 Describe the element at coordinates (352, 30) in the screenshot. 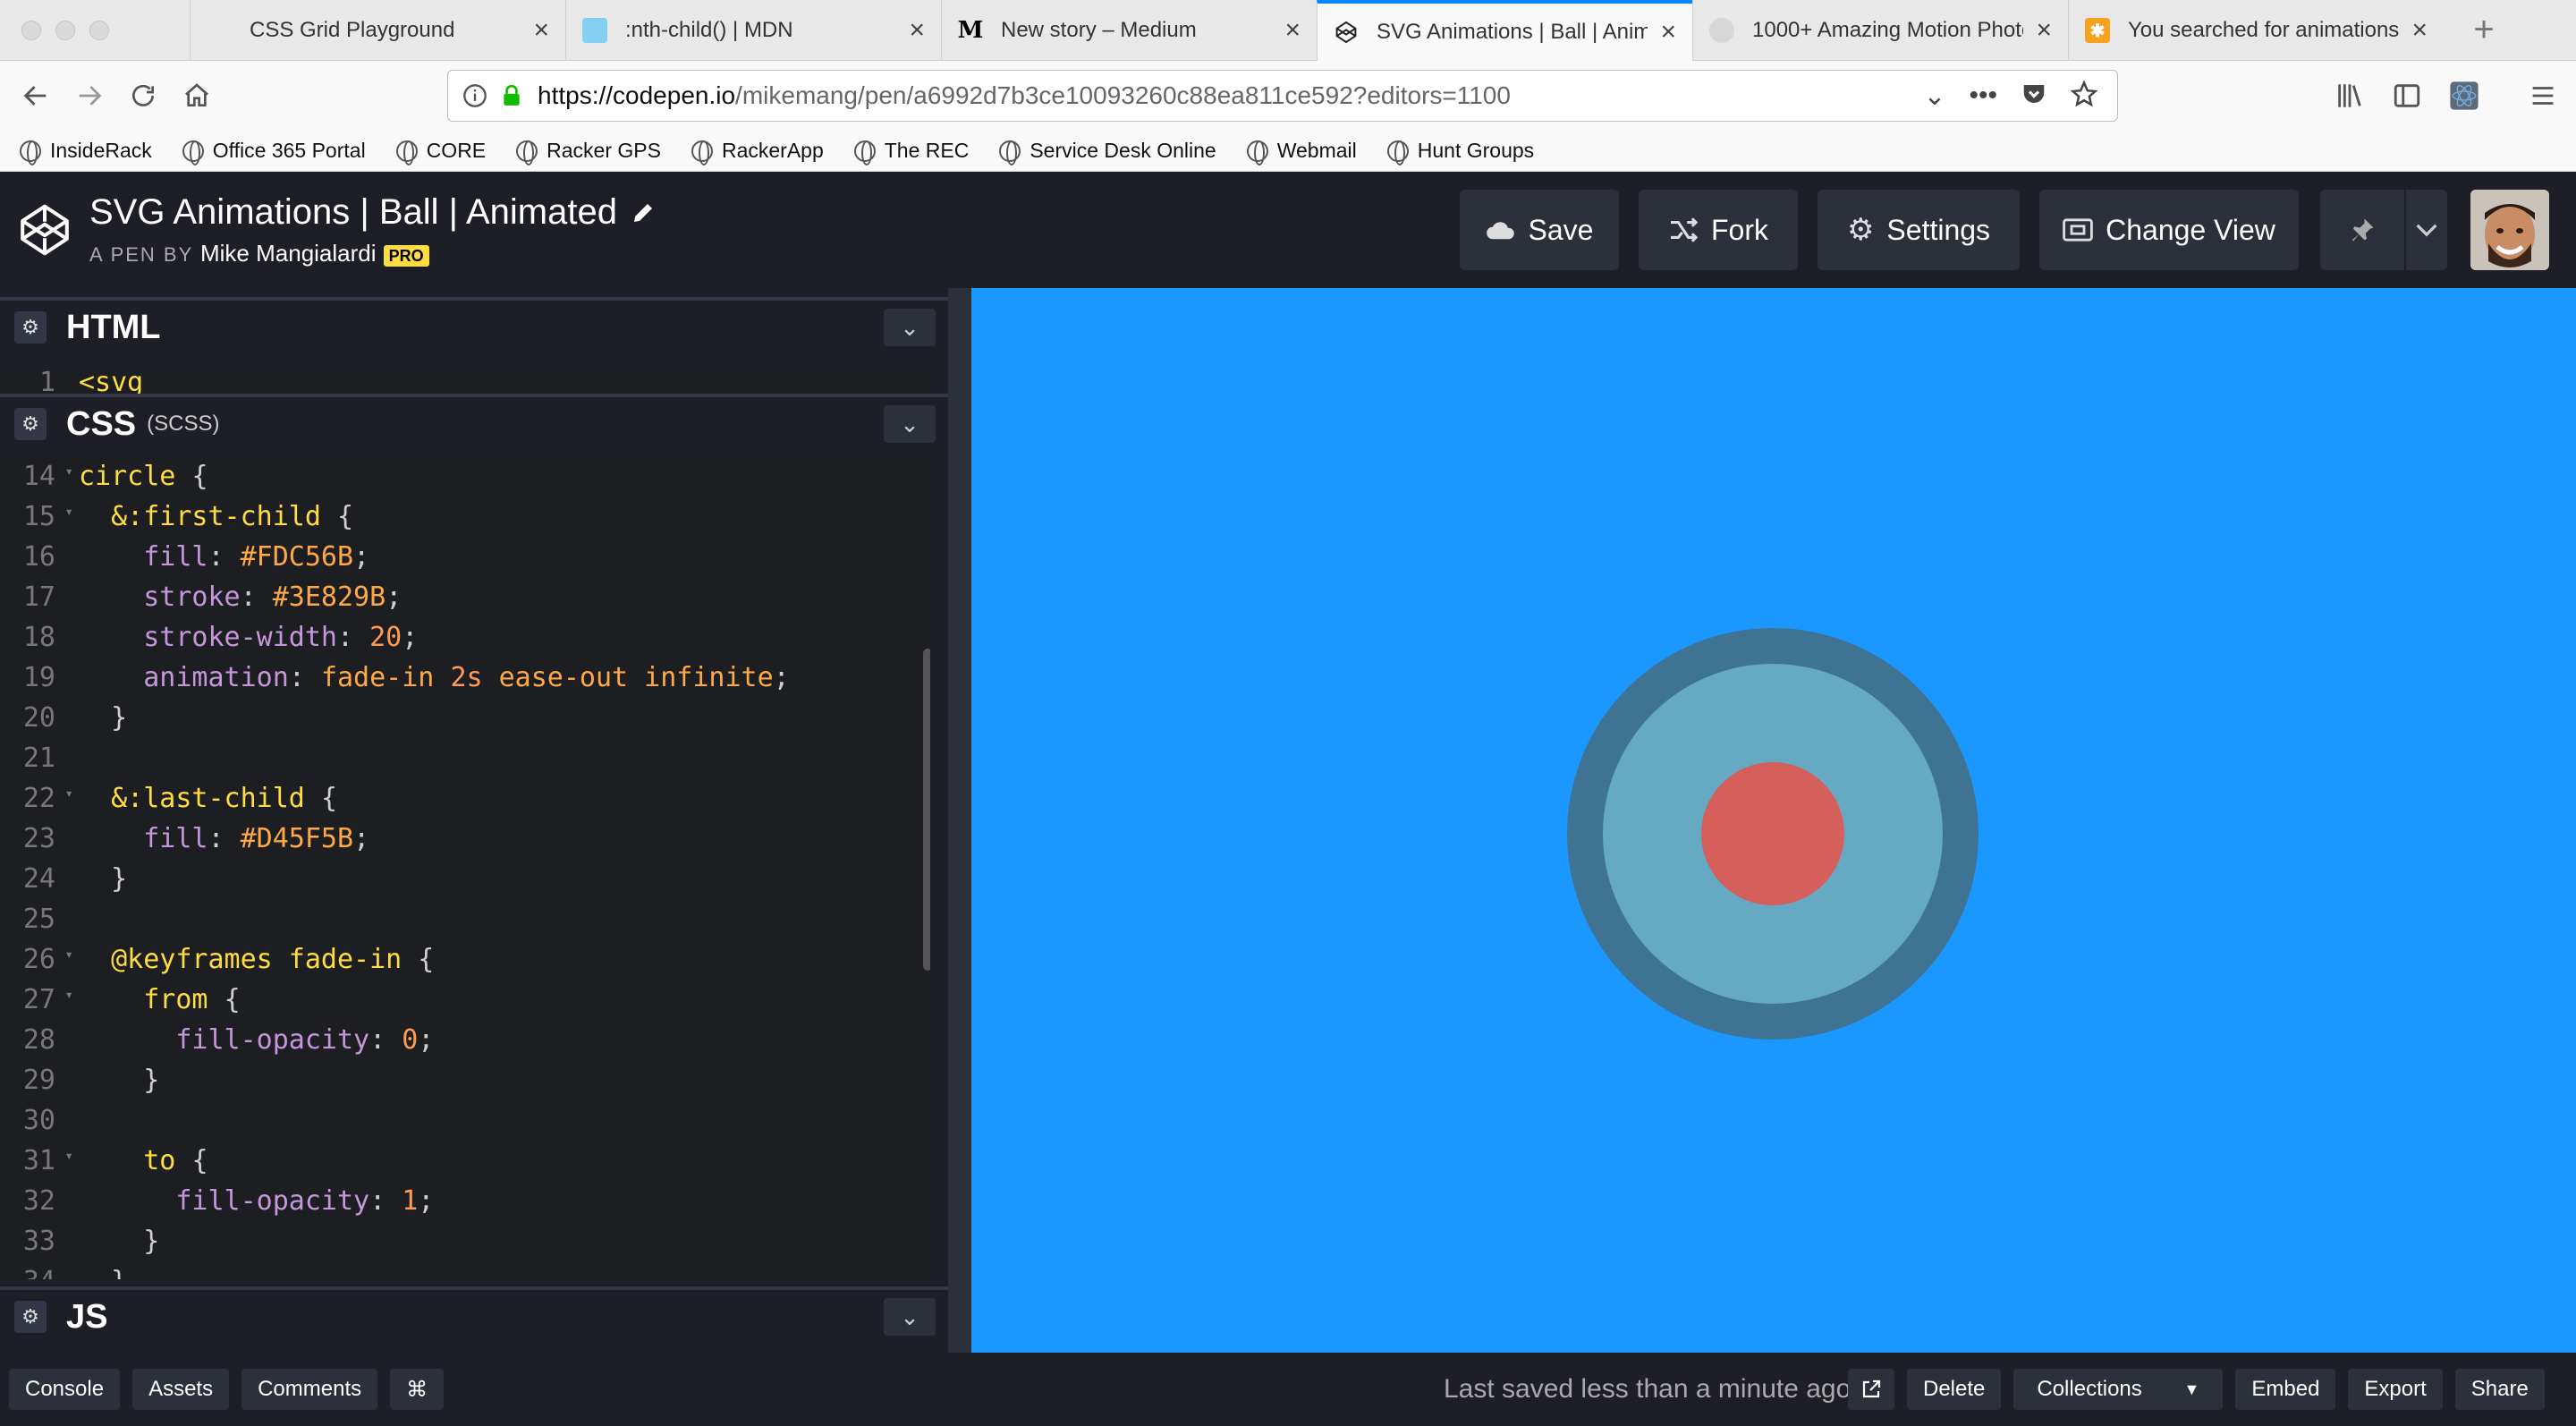

I see `tab-label: CSS Grid Playground` at that location.